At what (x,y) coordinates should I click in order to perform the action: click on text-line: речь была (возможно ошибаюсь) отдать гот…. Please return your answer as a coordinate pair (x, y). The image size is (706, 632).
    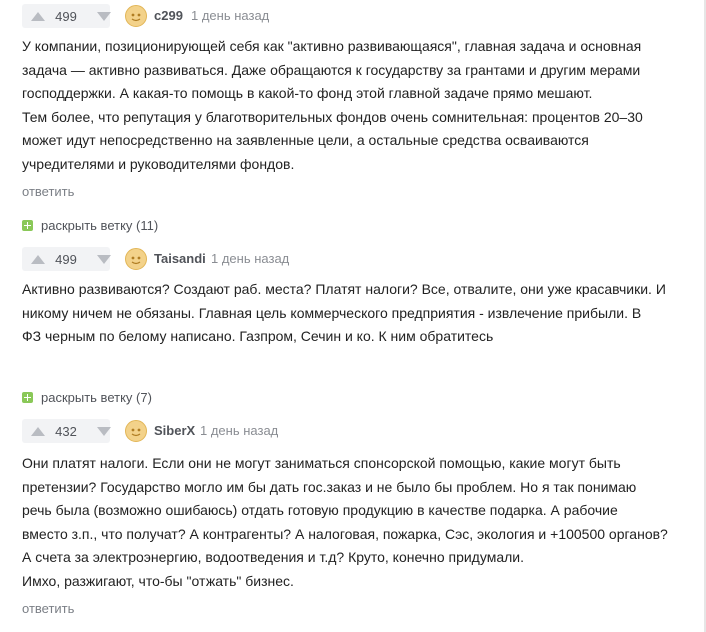
    Looking at the image, I should click on (320, 510).